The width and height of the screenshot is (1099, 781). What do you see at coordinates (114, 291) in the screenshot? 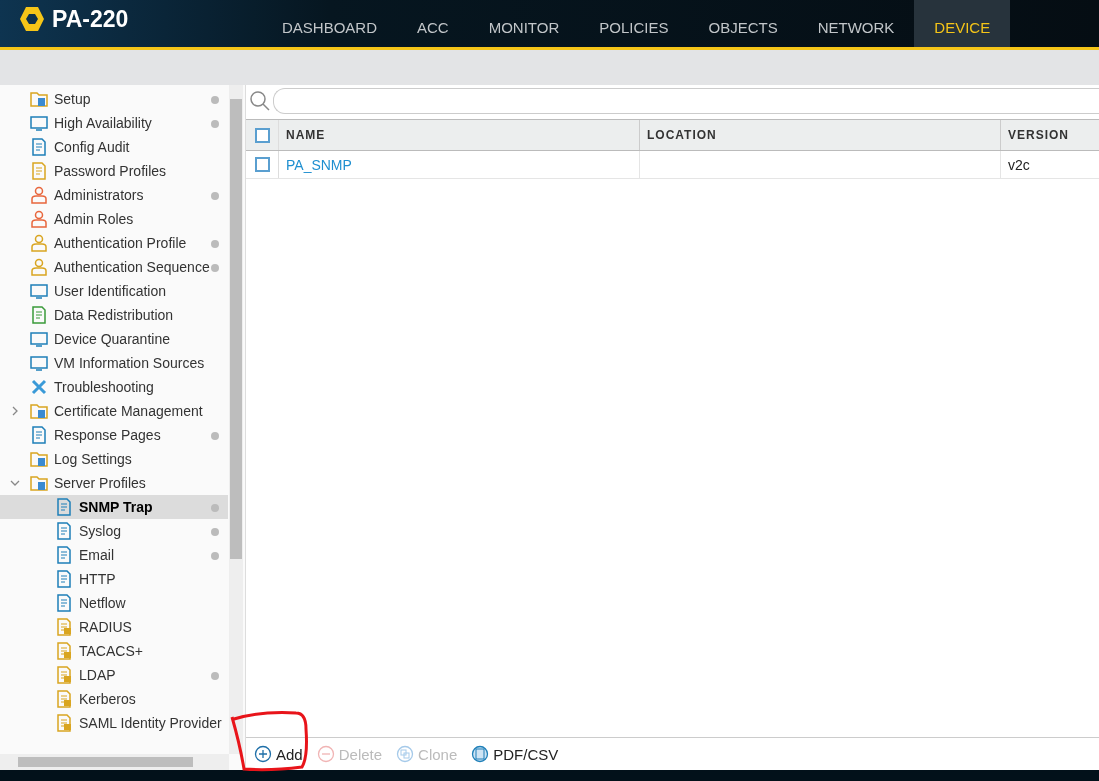
I see `tree-item: User Identification` at bounding box center [114, 291].